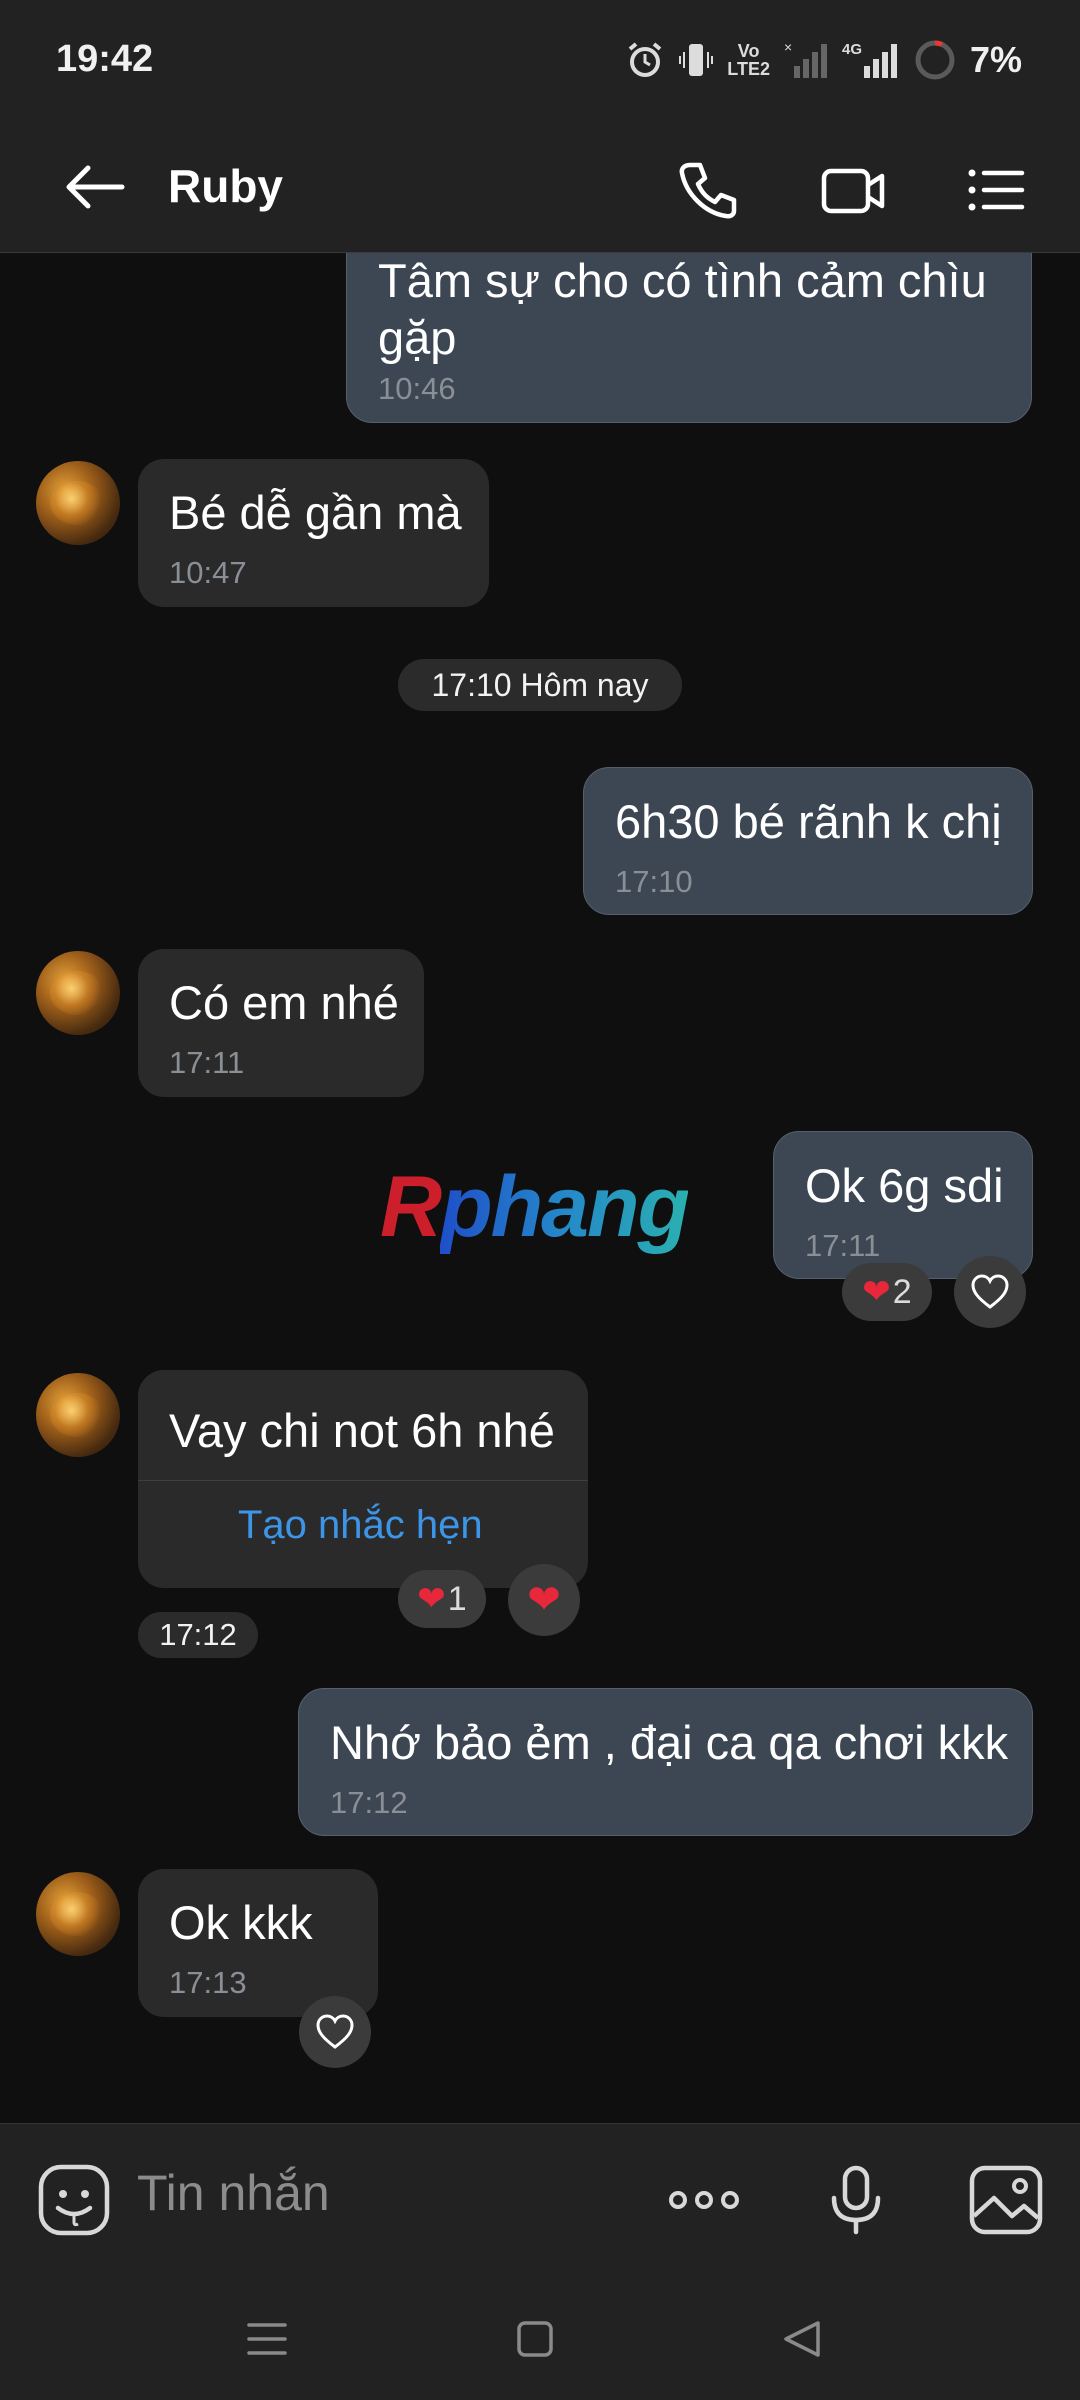  What do you see at coordinates (645, 59) in the screenshot?
I see `alarm-icon` at bounding box center [645, 59].